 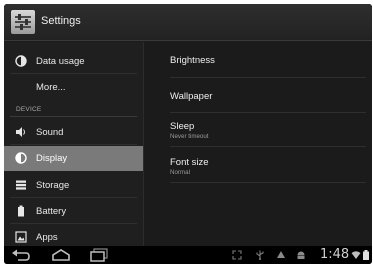 What do you see at coordinates (73, 158) in the screenshot?
I see `sidebar-item-display: Display` at bounding box center [73, 158].